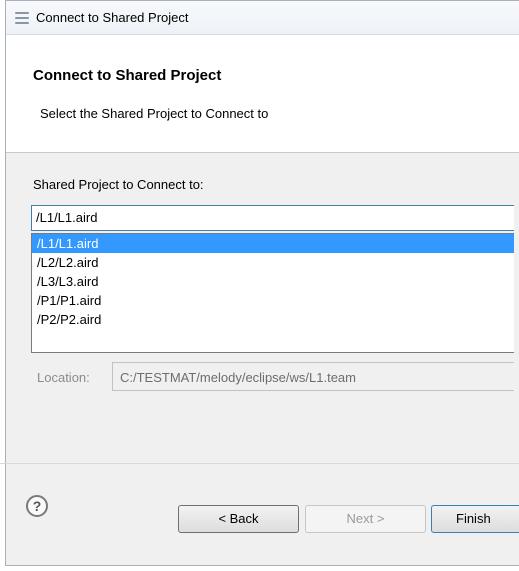 The height and width of the screenshot is (571, 519). I want to click on back-button: < Back, so click(238, 519).